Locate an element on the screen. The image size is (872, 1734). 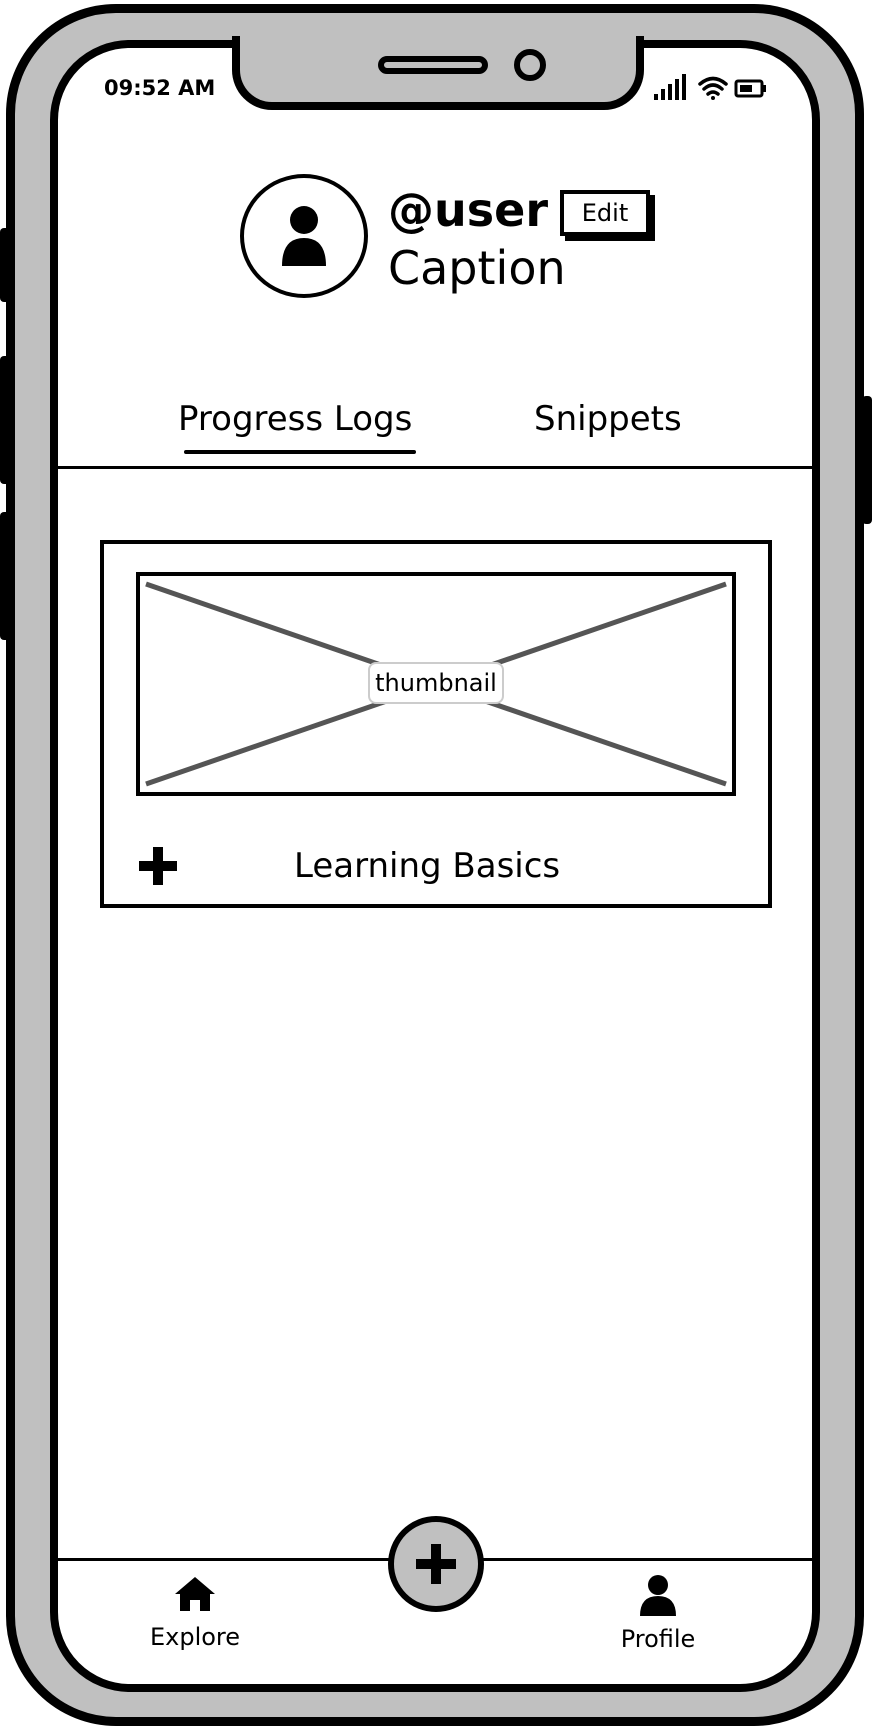
avatar is located at coordinates (304, 236).